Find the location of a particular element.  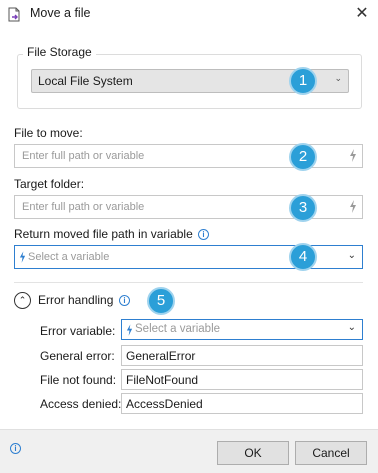

file-not-found-input: FileNotFound is located at coordinates (242, 379).